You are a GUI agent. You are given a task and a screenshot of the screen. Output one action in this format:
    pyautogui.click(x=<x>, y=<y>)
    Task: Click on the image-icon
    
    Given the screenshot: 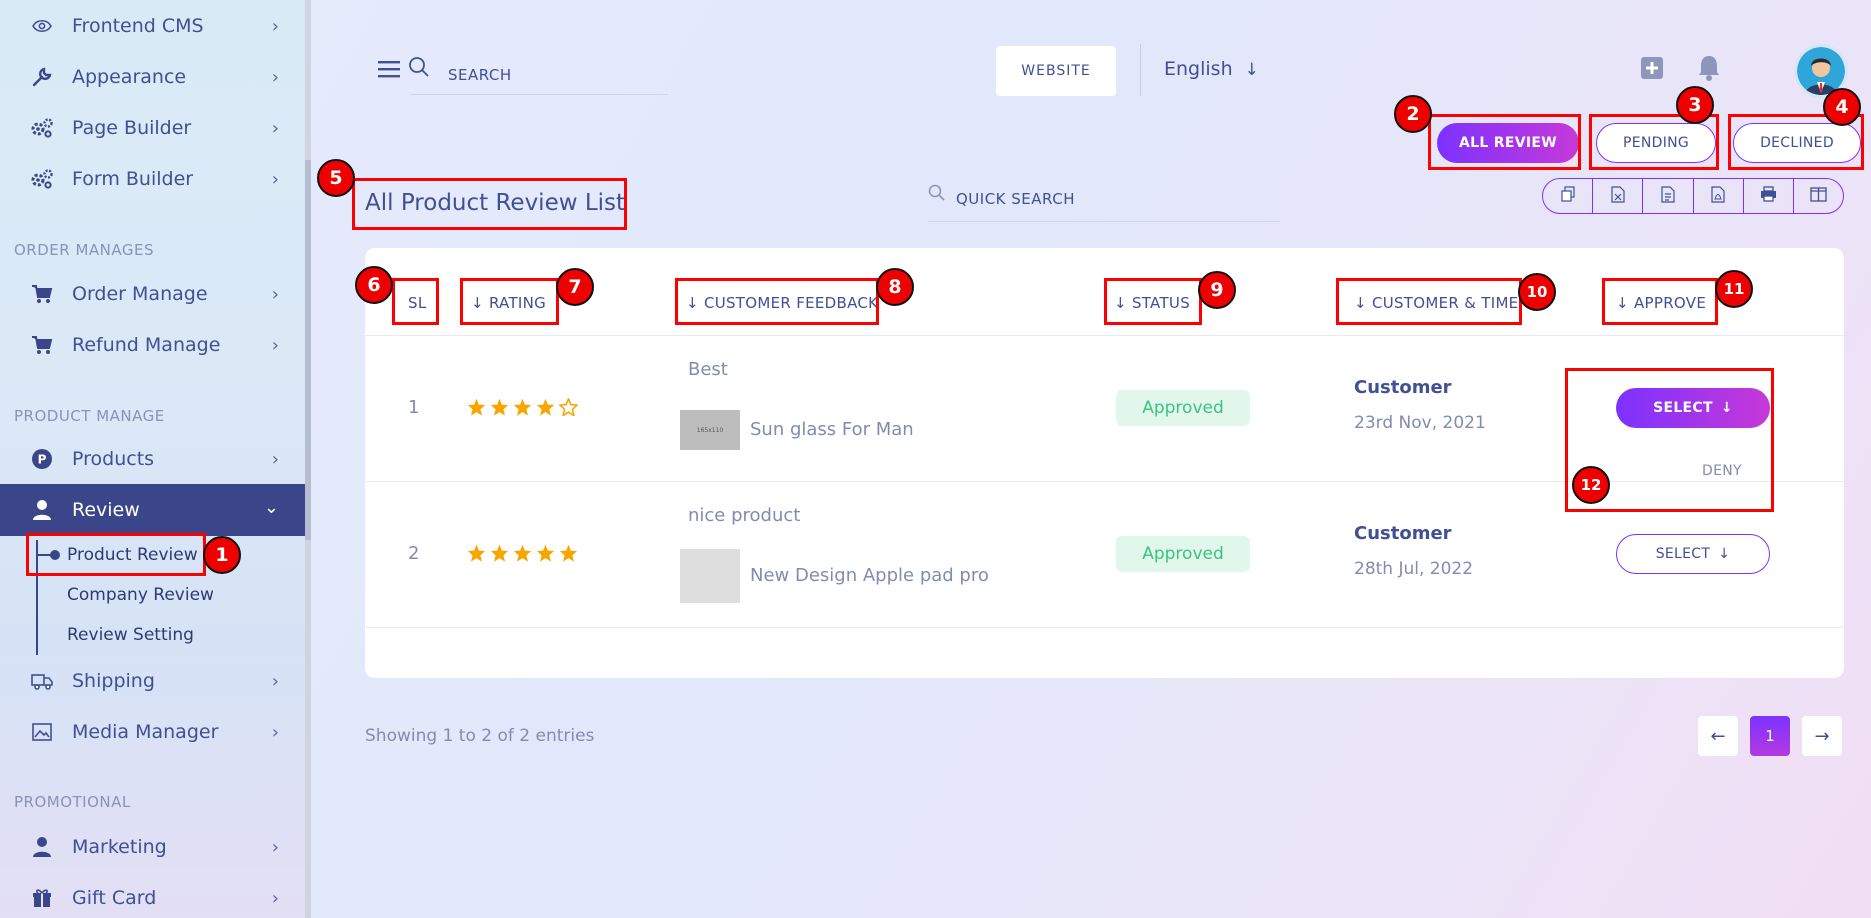 What is the action you would take?
    pyautogui.click(x=42, y=732)
    